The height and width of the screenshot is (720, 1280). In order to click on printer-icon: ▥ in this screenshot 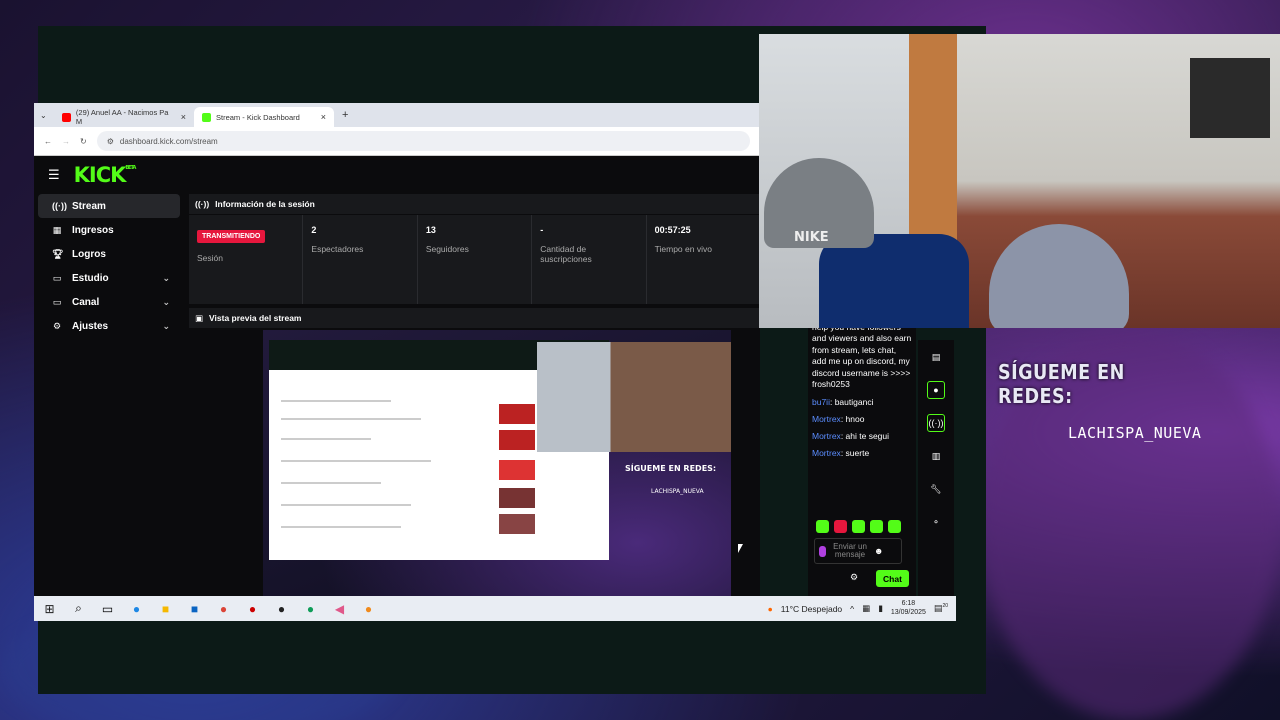, I will do `click(936, 456)`.